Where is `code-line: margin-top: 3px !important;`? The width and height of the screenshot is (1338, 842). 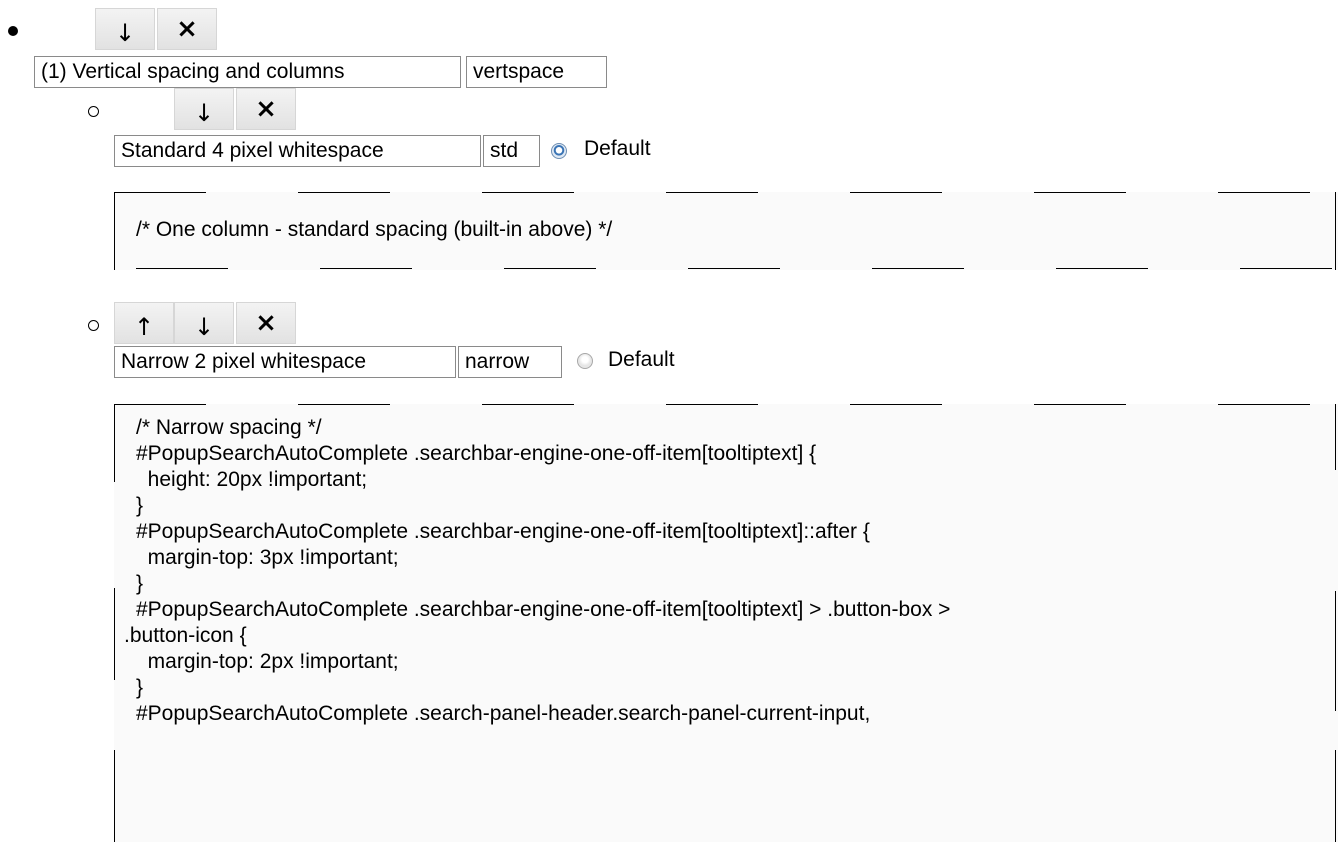
code-line: margin-top: 3px !important; is located at coordinates (267, 557).